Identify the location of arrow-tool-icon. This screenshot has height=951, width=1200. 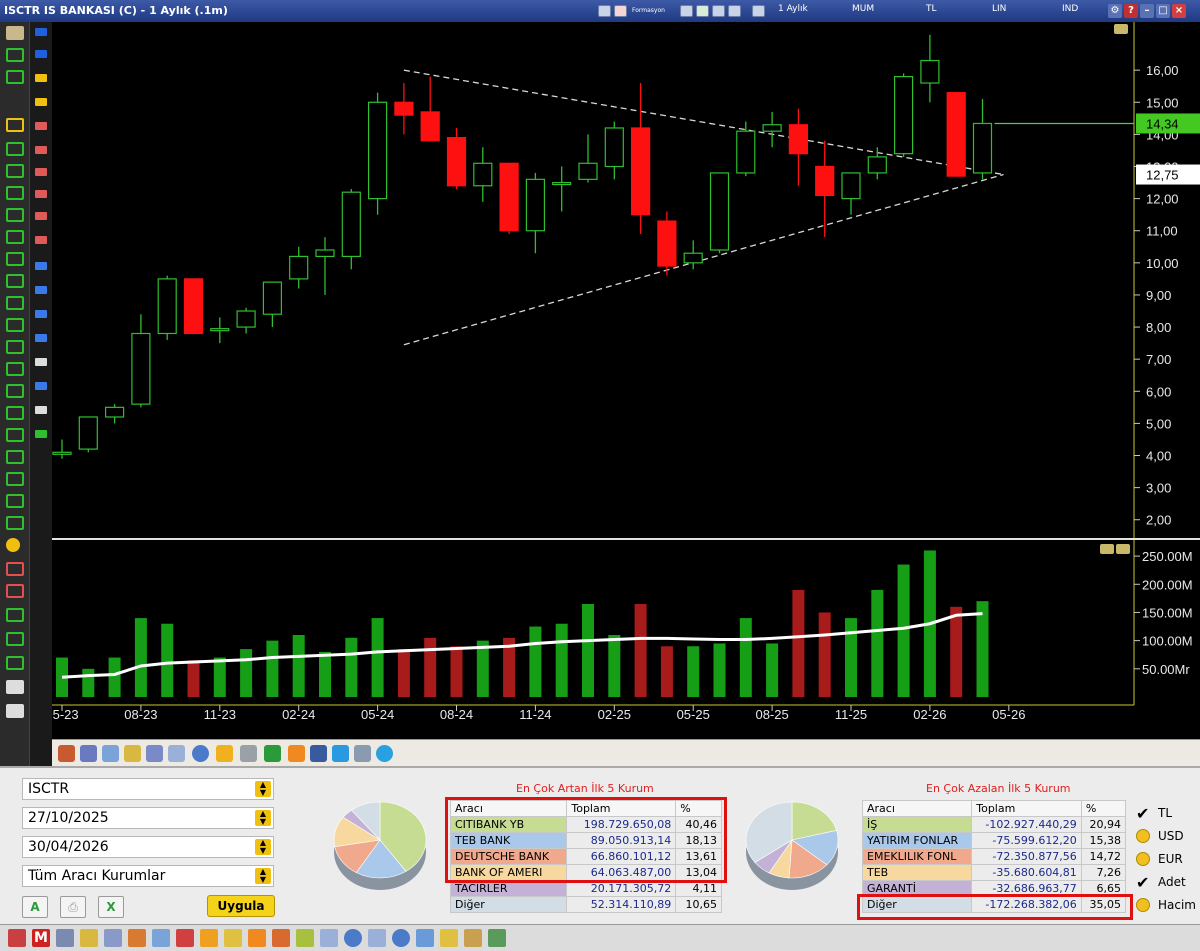
(15, 569).